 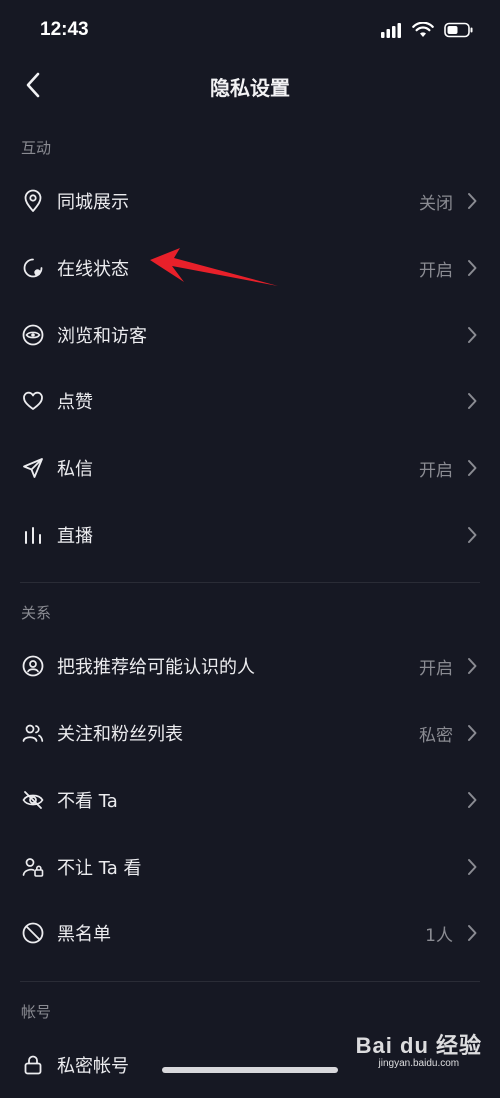 What do you see at coordinates (33, 867) in the screenshot?
I see `user-lock-icon` at bounding box center [33, 867].